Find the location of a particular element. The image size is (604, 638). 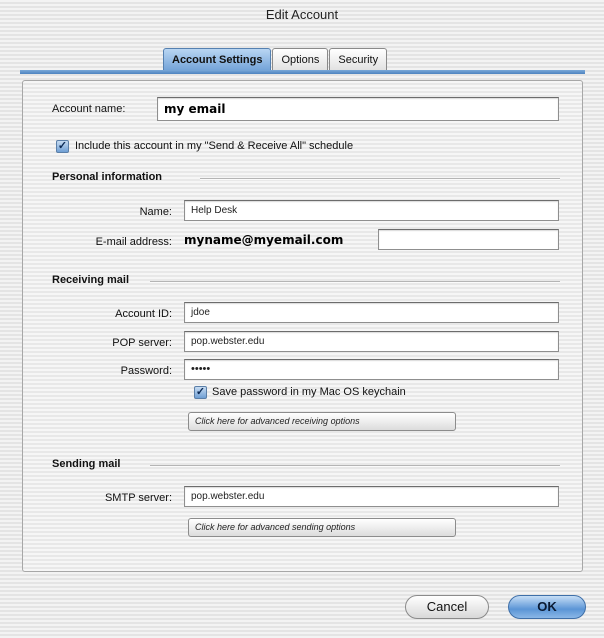

personal-info-heading: Personal information is located at coordinates (107, 177).